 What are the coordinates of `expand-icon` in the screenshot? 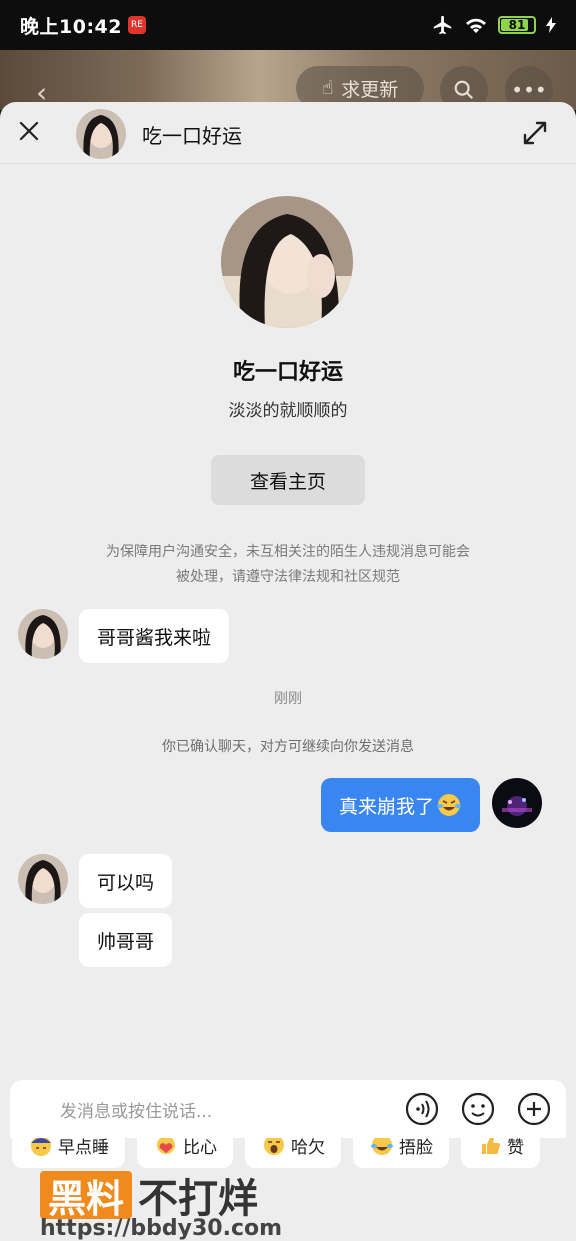 It's located at (535, 133).